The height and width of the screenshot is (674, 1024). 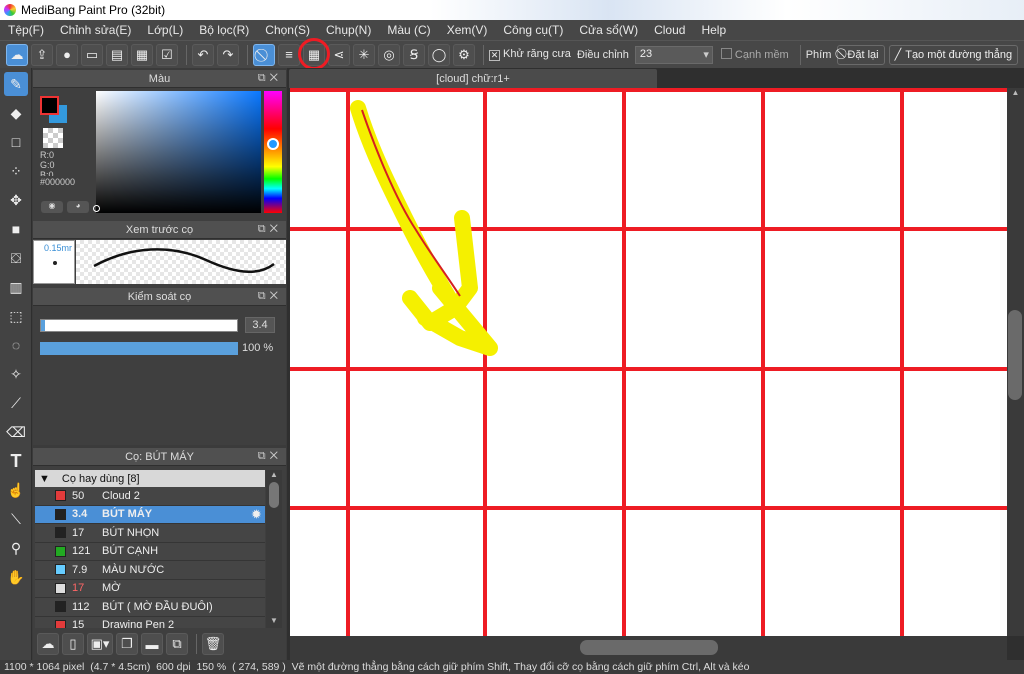 What do you see at coordinates (150, 607) in the screenshot?
I see `brush-item: 112 BÚT ( MỜ ĐẦU ĐUÔI)` at bounding box center [150, 607].